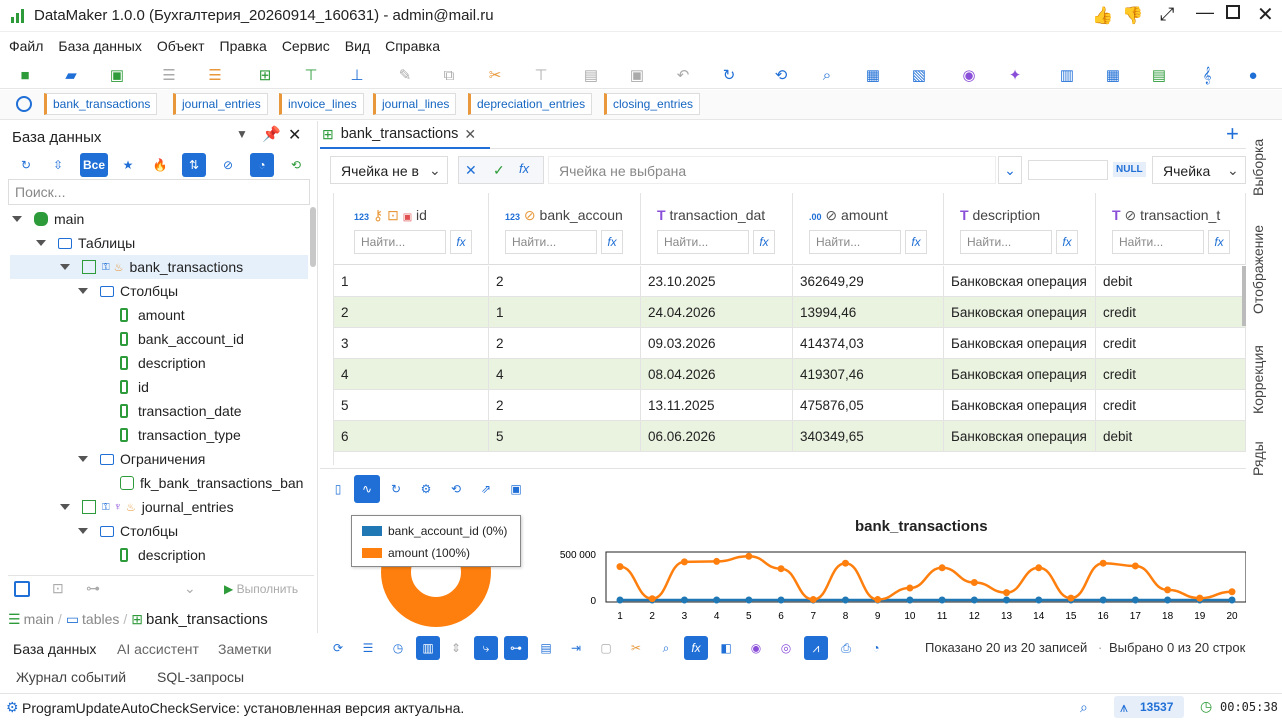 This screenshot has width=1282, height=721. I want to click on tree-column-description: description, so click(163, 363).